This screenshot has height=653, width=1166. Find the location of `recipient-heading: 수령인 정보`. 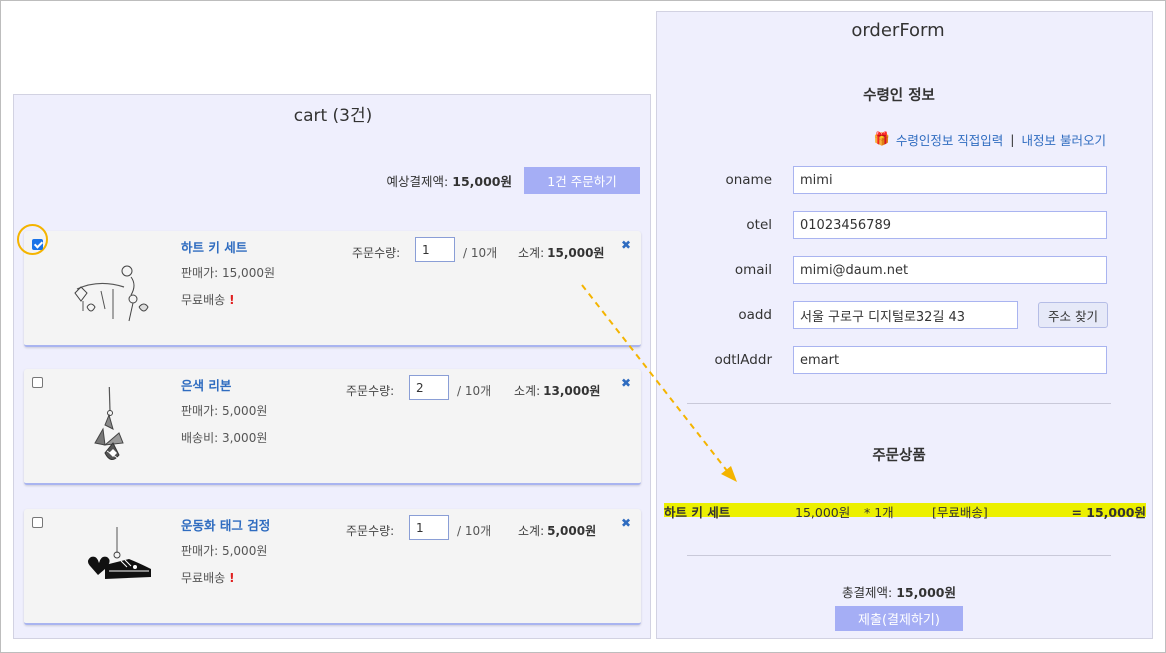

recipient-heading: 수령인 정보 is located at coordinates (899, 96).